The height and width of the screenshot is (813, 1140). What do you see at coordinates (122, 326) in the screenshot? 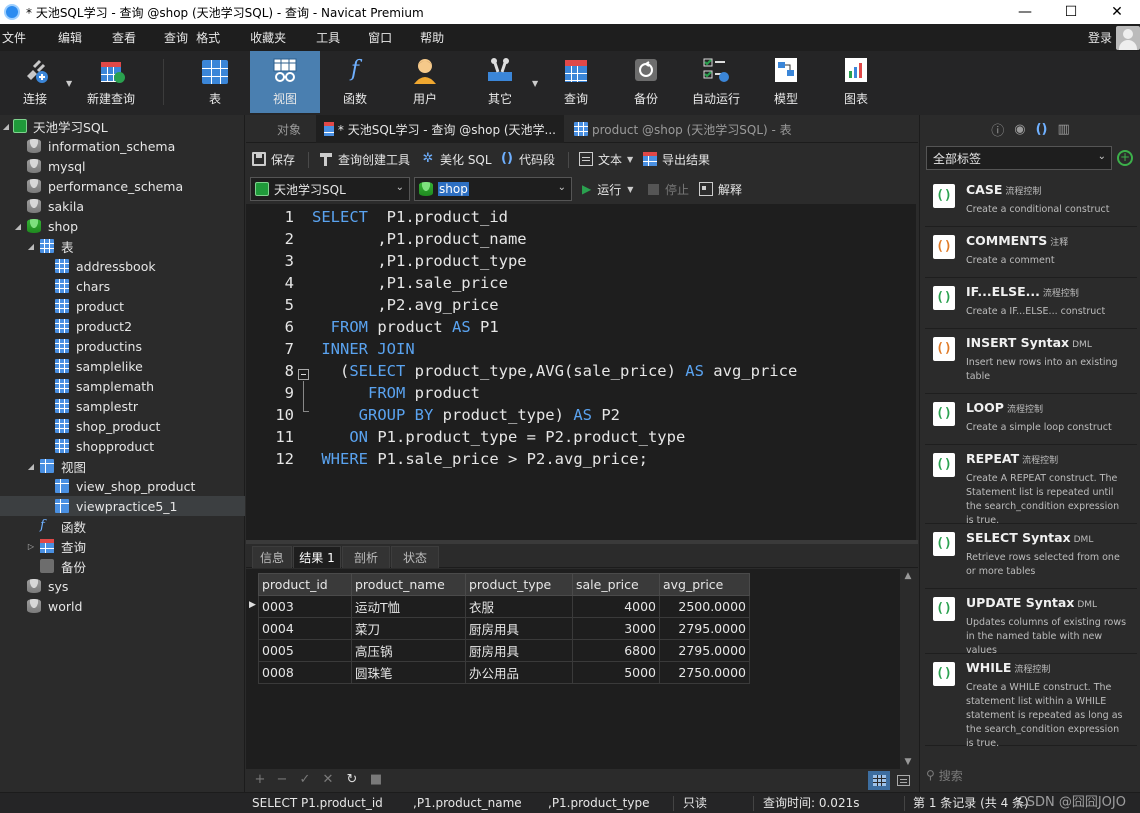
I see `tree-item-table: product2` at bounding box center [122, 326].